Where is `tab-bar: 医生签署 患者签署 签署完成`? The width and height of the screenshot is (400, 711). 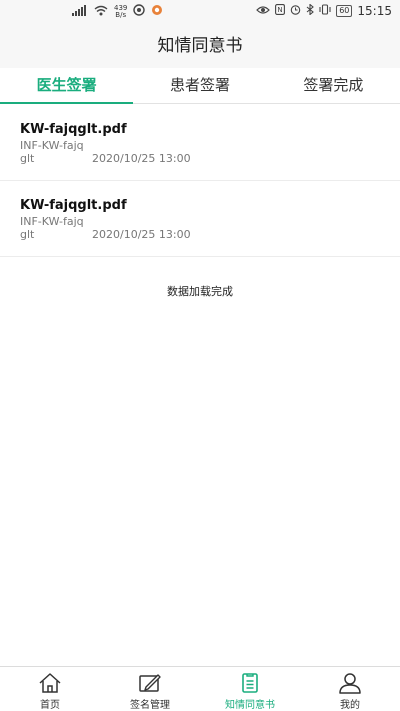 tab-bar: 医生签署 患者签署 签署完成 is located at coordinates (200, 86).